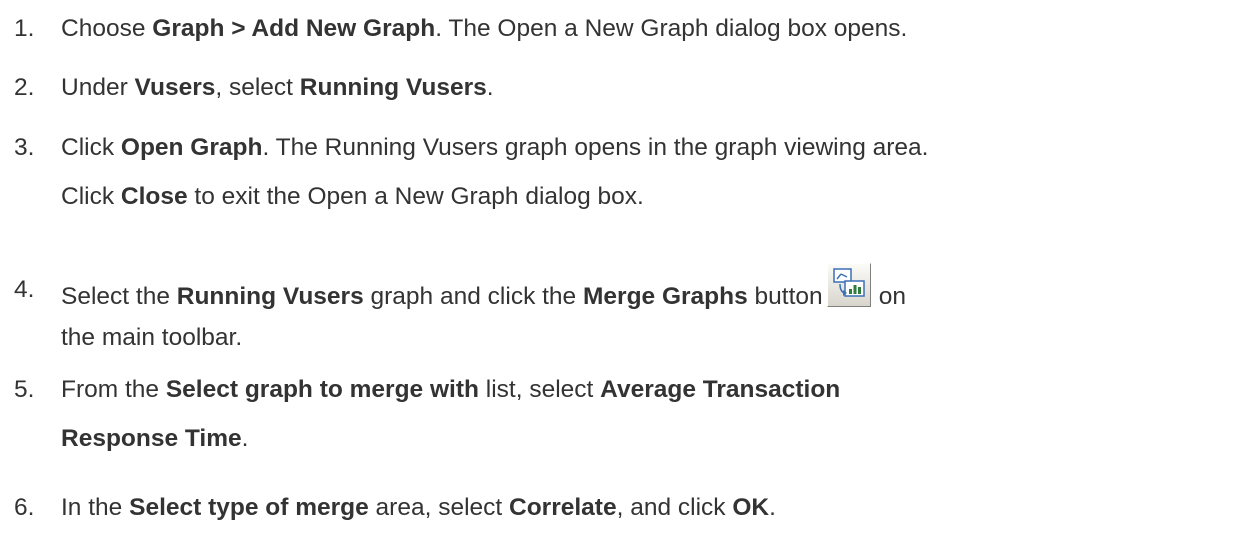  Describe the element at coordinates (95, 507) in the screenshot. I see `step-text: In the` at that location.